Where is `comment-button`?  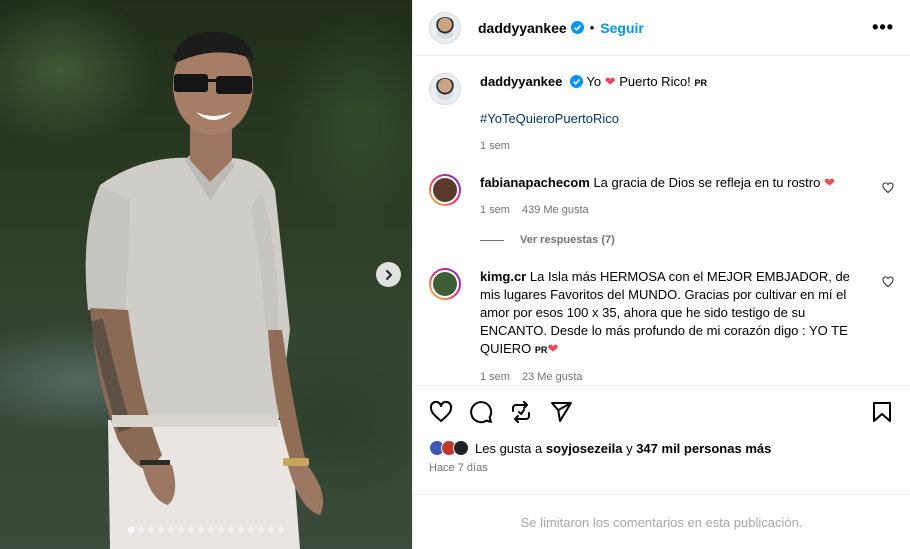
comment-button is located at coordinates (481, 412).